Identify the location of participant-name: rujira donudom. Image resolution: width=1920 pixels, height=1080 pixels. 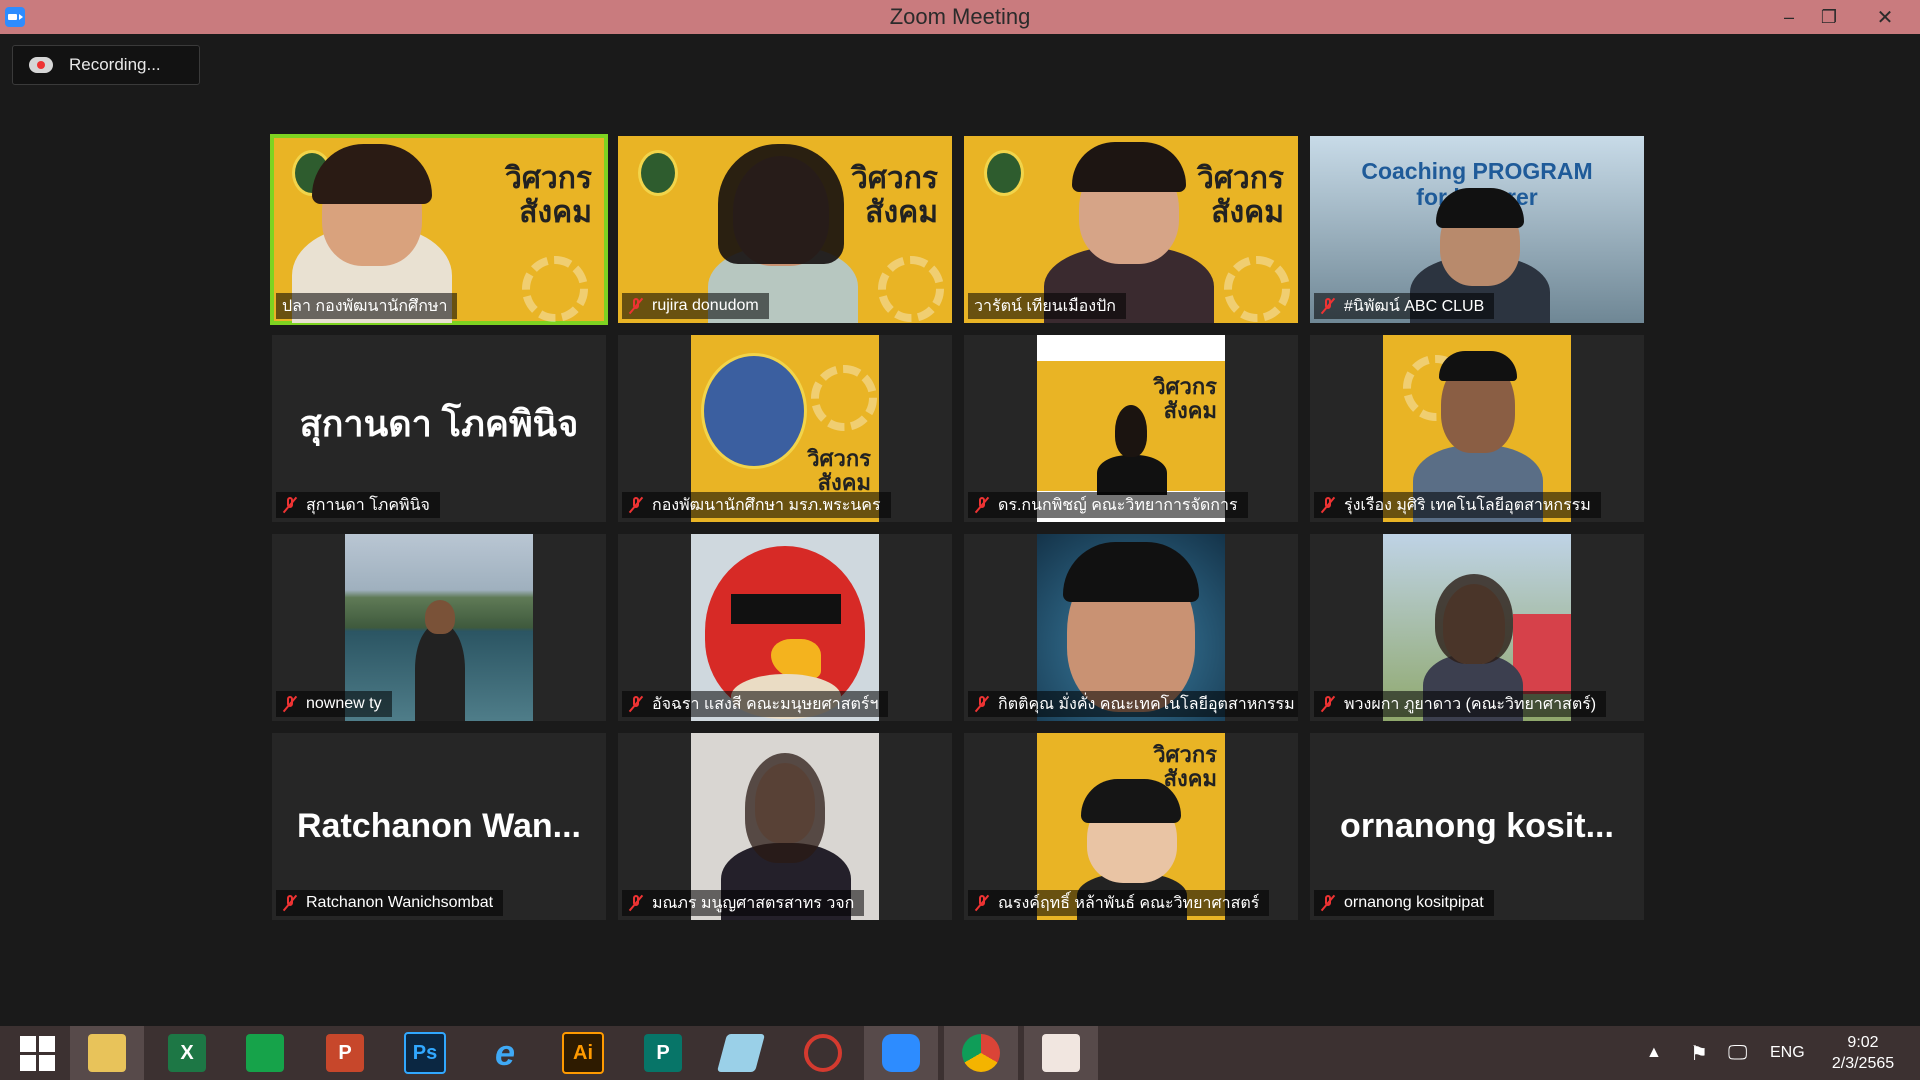
(695, 306).